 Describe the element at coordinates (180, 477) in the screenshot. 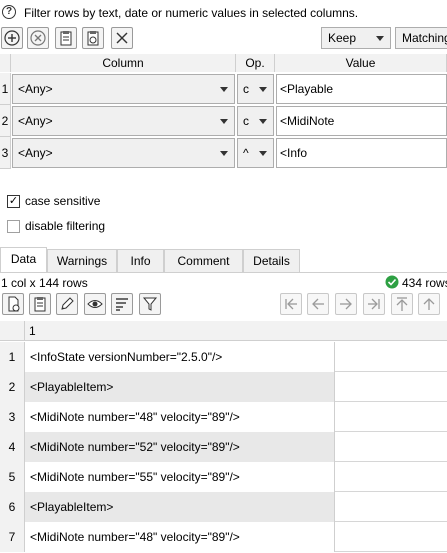

I see `table-cell: <MidiNote number="55" velocity="89"/>` at that location.